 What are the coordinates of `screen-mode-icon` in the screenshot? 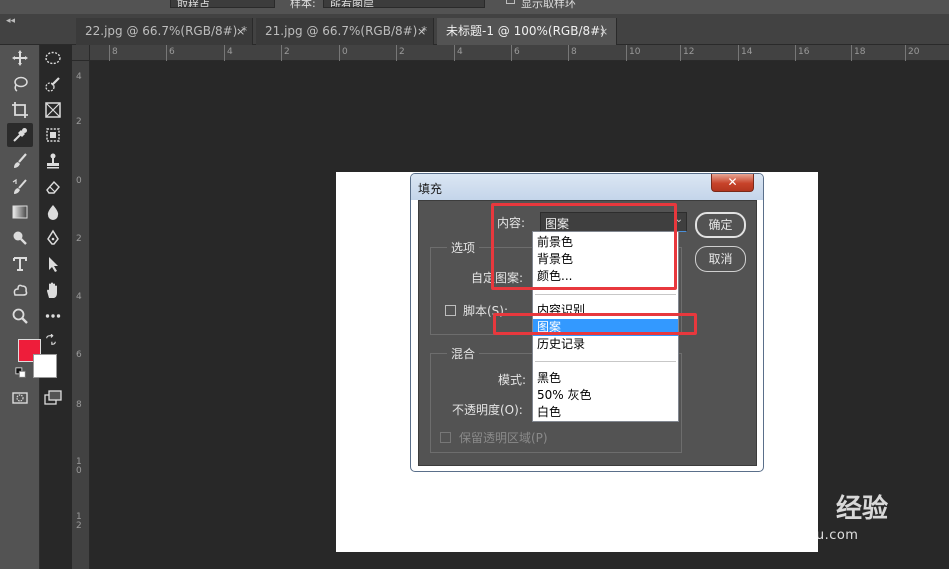 It's located at (53, 398).